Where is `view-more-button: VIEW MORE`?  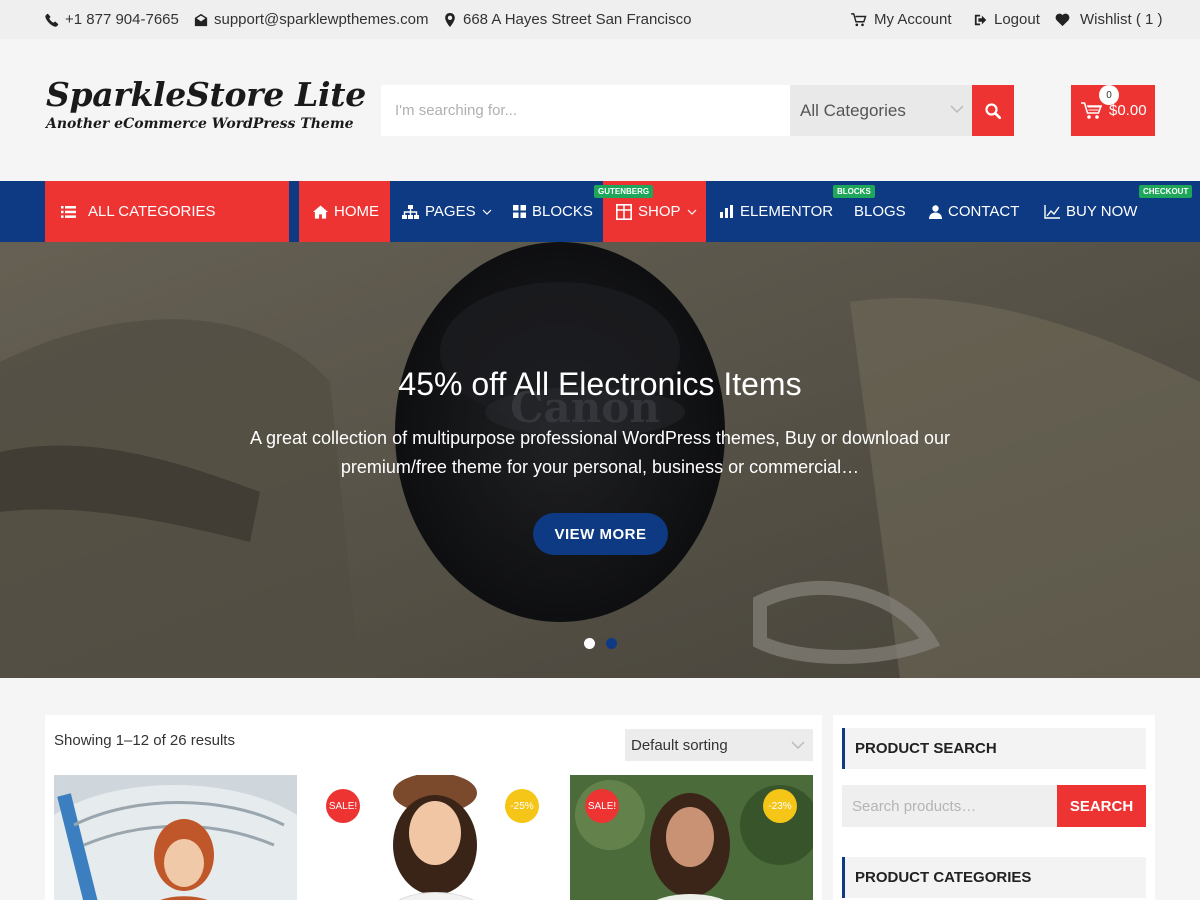
view-more-button: VIEW MORE is located at coordinates (600, 534).